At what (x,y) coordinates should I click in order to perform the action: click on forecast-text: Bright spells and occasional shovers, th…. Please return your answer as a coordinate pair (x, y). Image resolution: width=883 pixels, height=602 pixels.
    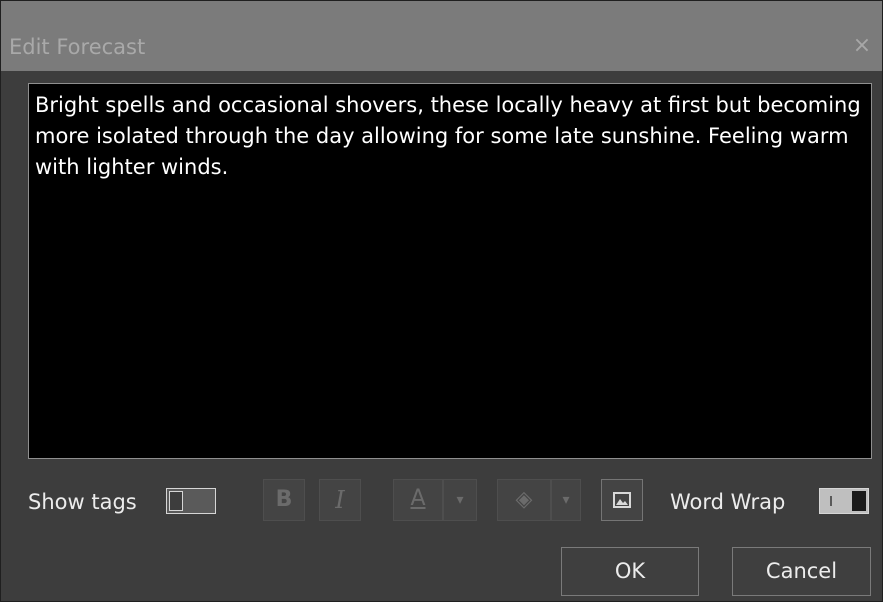
    Looking at the image, I should click on (448, 136).